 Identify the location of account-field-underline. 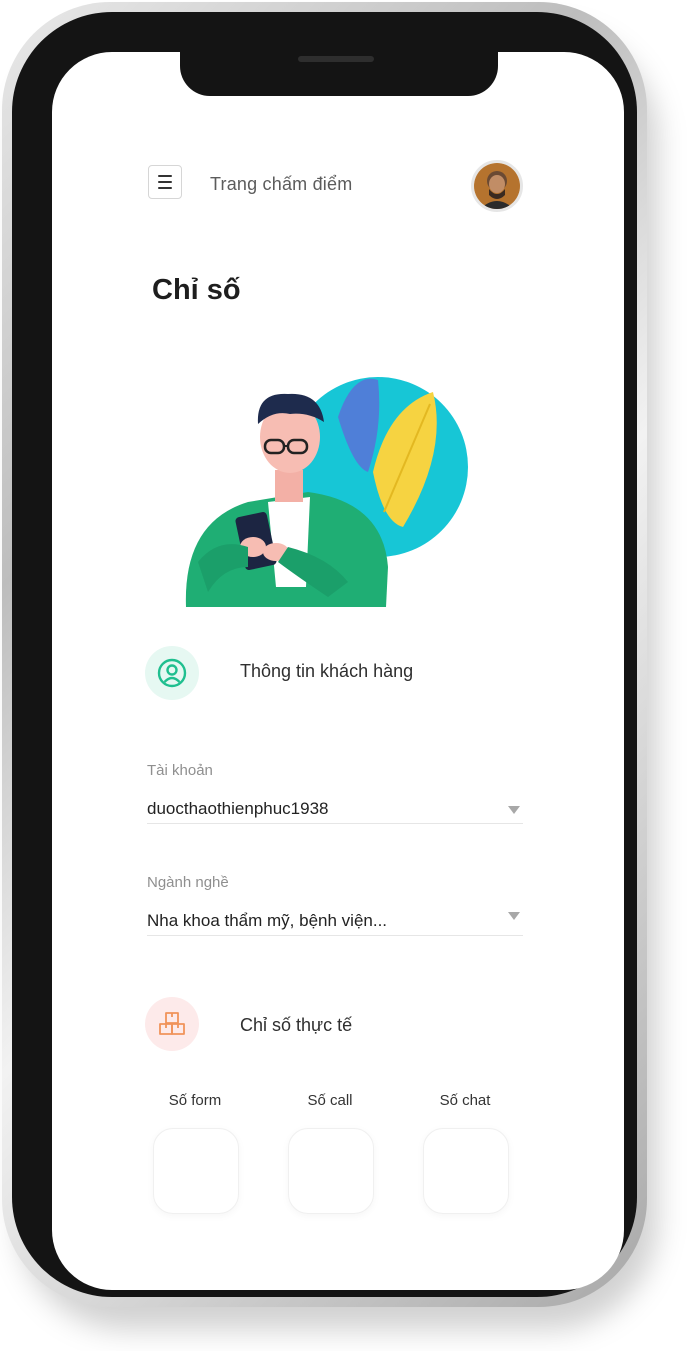
(335, 823).